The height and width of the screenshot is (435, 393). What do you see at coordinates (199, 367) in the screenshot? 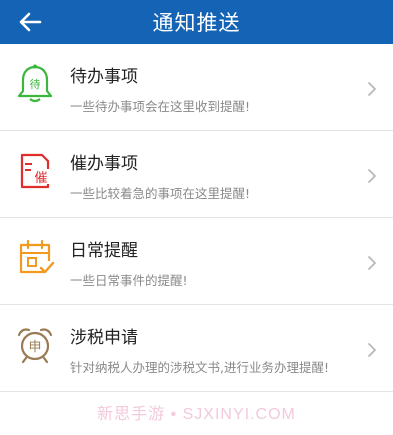
I see `item-description: 针对纳税人办理的涉税文书,进行业务办理提醒!` at bounding box center [199, 367].